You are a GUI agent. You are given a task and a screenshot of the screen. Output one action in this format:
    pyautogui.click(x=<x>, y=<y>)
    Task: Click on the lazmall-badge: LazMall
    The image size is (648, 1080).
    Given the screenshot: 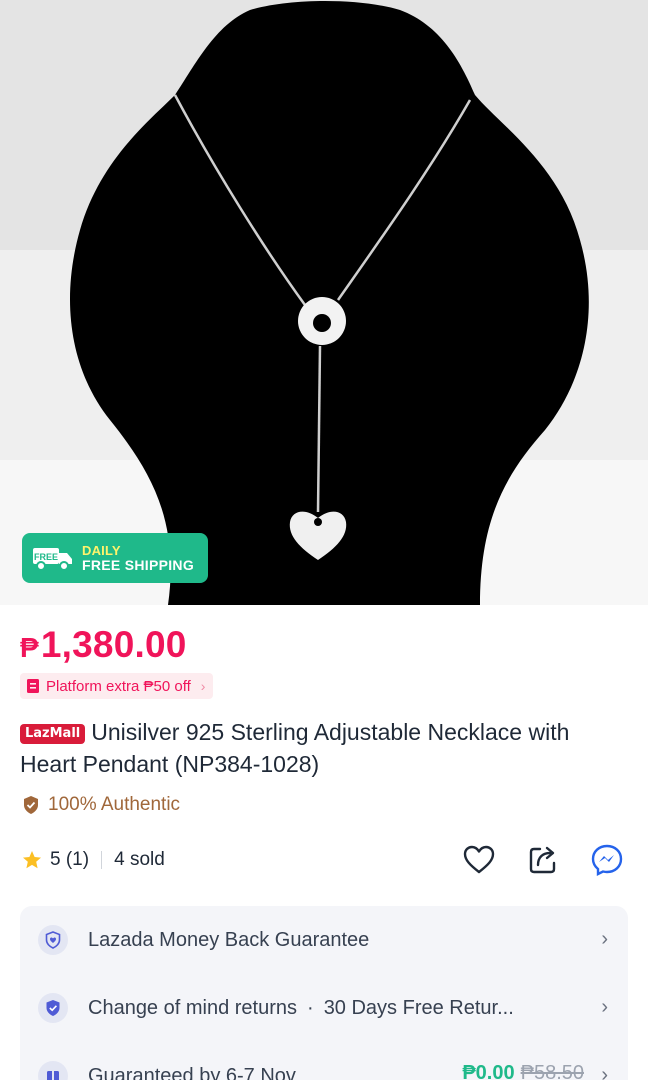 What is the action you would take?
    pyautogui.click(x=53, y=734)
    